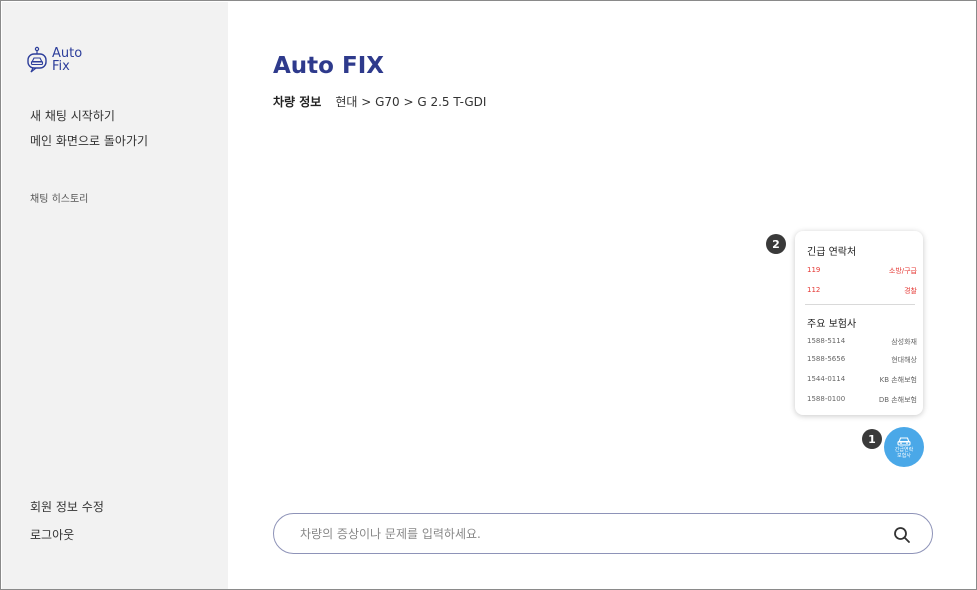  Describe the element at coordinates (832, 252) in the screenshot. I see `emergency-contacts-title: 긴급 연락처` at that location.